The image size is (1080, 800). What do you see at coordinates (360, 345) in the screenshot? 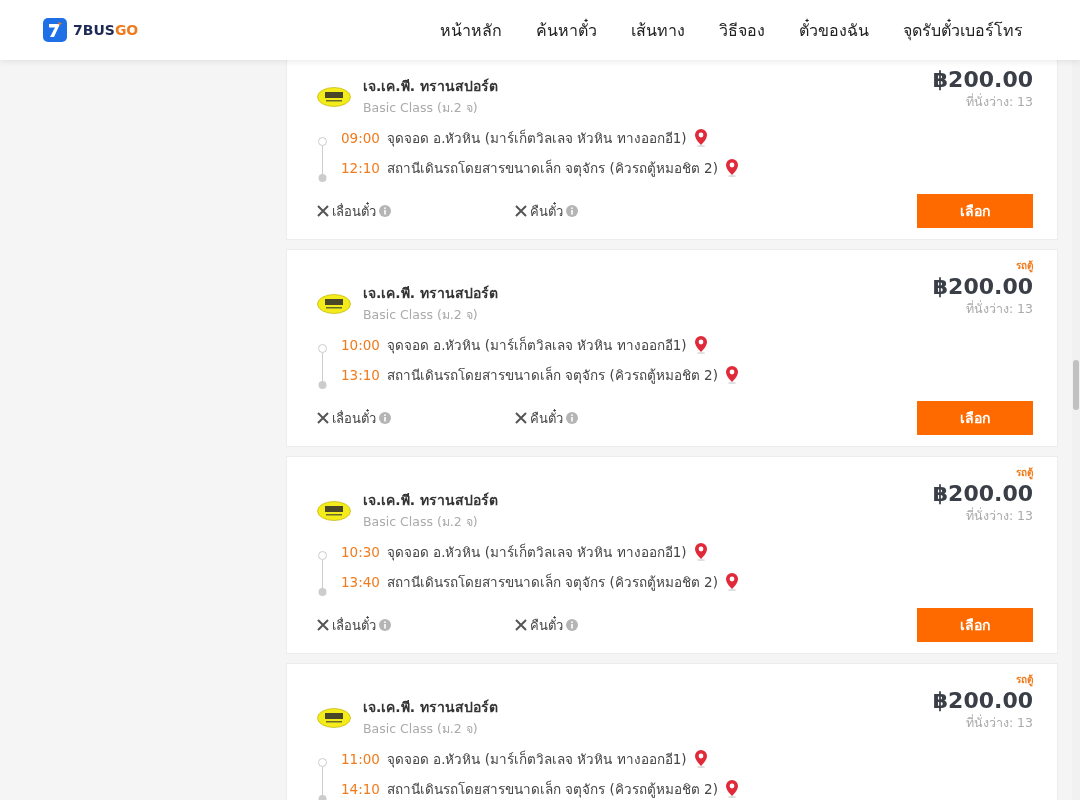
I see `stop-time: 10:00` at bounding box center [360, 345].